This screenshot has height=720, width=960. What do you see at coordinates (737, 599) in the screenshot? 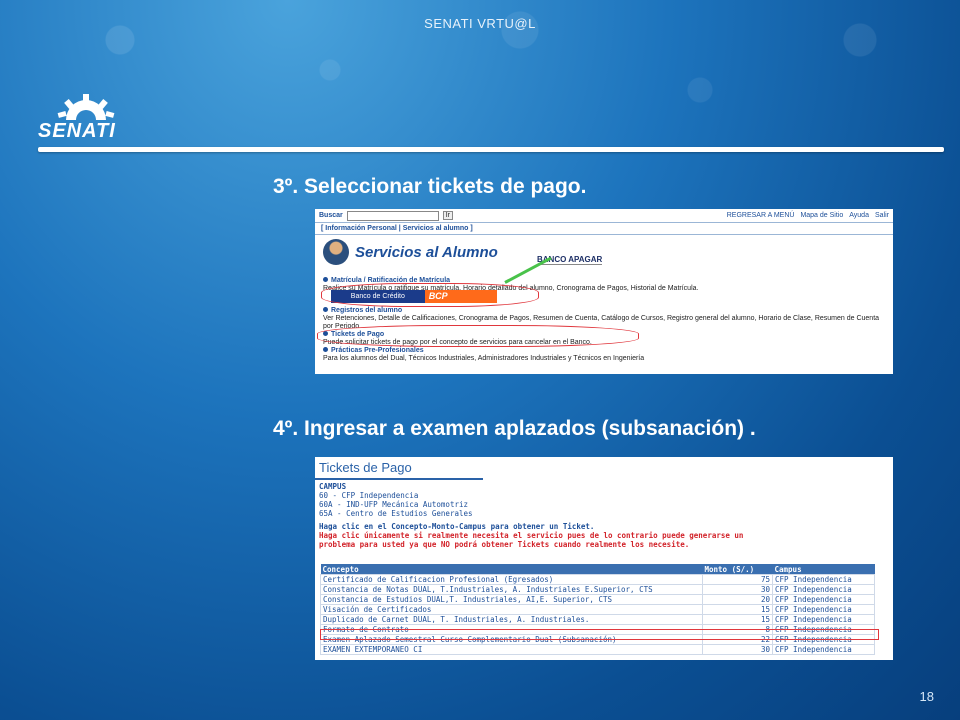
I see `cell-monto: 20` at bounding box center [737, 599].